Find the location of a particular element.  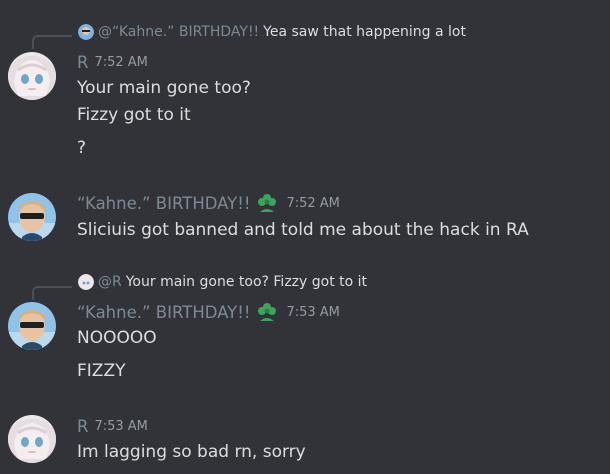

message-header: “Kahne.” BIRTHDAY!! 7:52 AM is located at coordinates (208, 203).